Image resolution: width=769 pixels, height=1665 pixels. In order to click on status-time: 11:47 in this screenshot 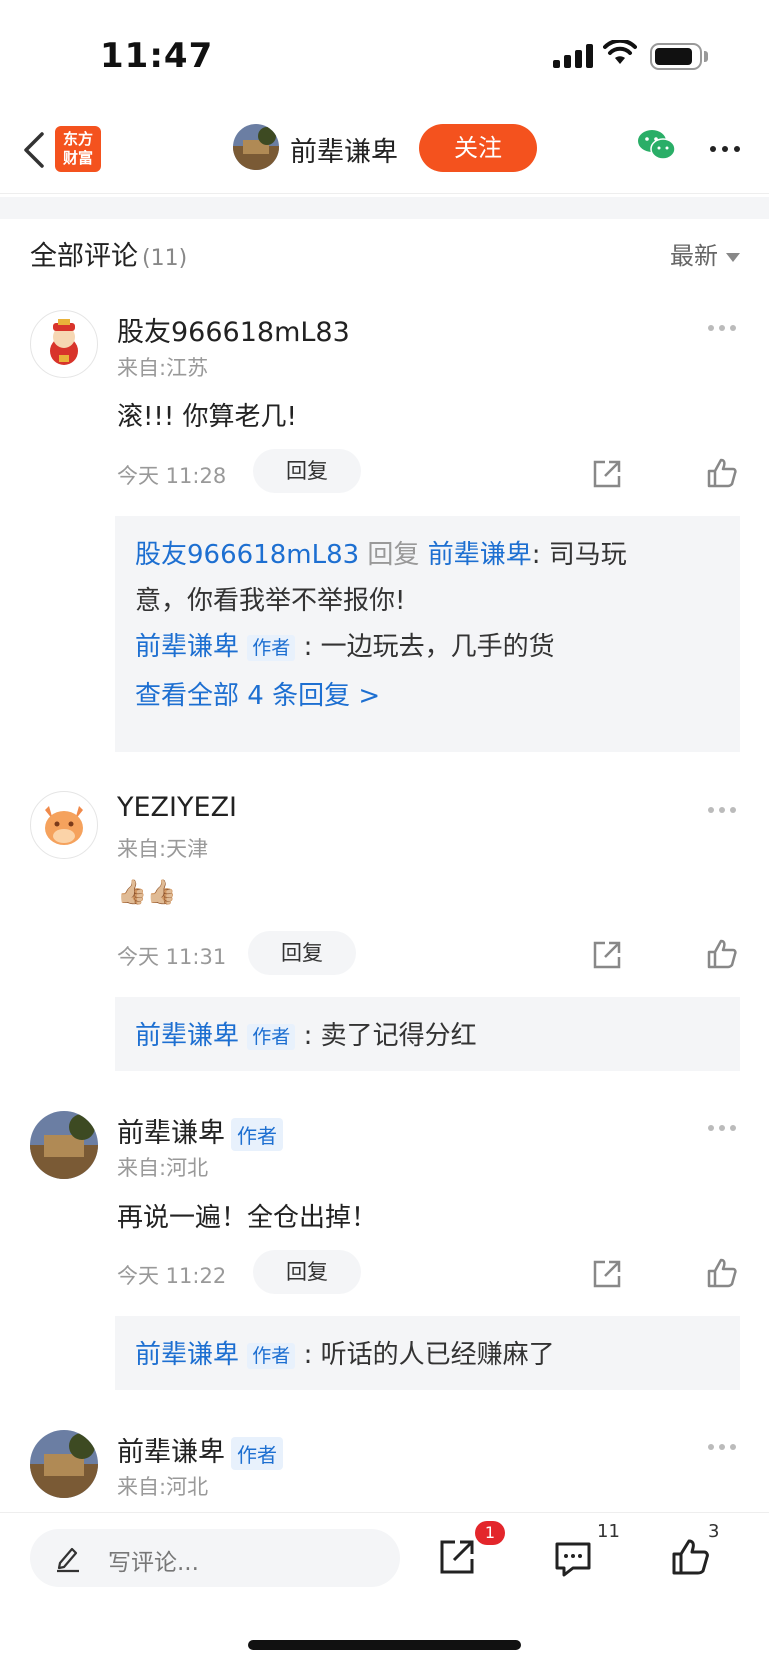, I will do `click(157, 56)`.